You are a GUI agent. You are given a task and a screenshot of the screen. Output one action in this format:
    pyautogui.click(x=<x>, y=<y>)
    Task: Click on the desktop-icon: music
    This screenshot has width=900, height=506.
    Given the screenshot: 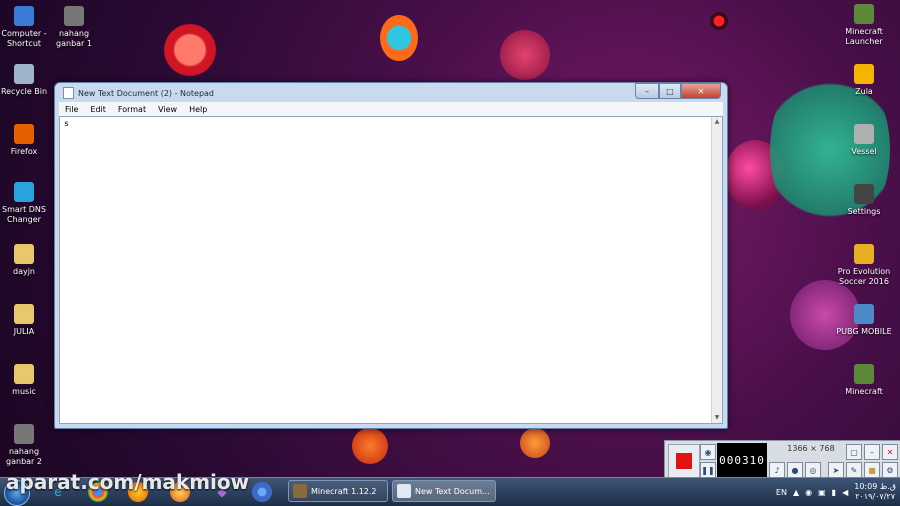 What is the action you would take?
    pyautogui.click(x=26, y=380)
    